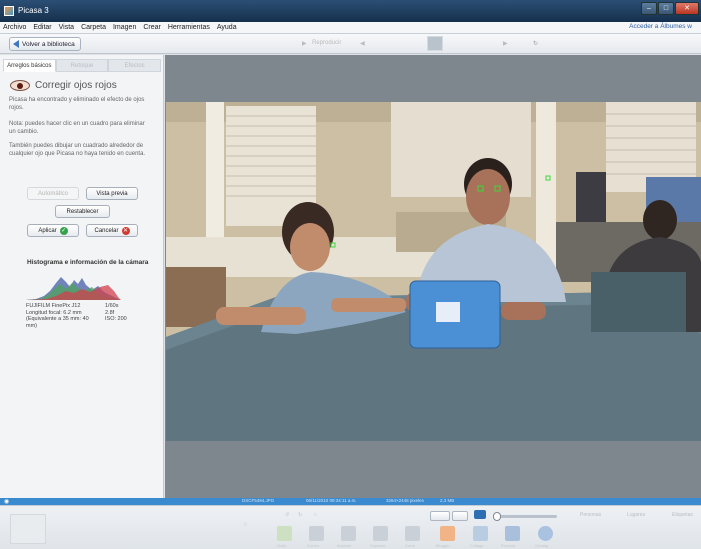  What do you see at coordinates (636, 515) in the screenshot?
I see `places-button: Lugares` at bounding box center [636, 515].